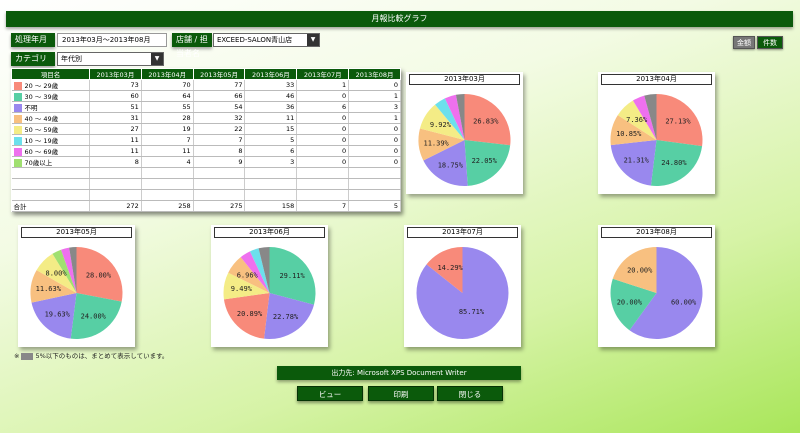 The image size is (800, 433). I want to click on table-row: 40 ～ 49歳 31 28 32 11 0 1, so click(206, 118).